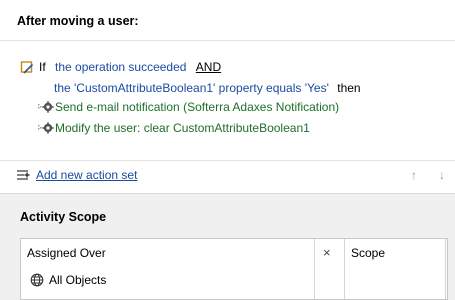  What do you see at coordinates (77, 280) in the screenshot?
I see `table-row: All Objects` at bounding box center [77, 280].